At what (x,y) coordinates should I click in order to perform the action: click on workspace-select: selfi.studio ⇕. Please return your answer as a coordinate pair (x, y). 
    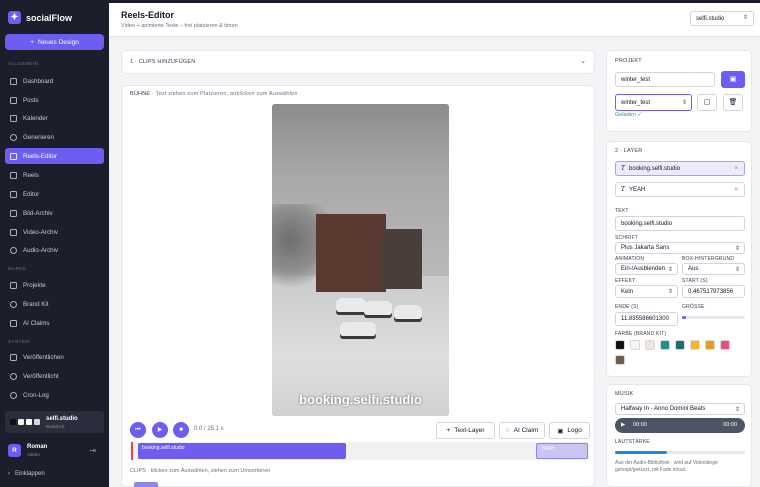
    Looking at the image, I should click on (722, 18).